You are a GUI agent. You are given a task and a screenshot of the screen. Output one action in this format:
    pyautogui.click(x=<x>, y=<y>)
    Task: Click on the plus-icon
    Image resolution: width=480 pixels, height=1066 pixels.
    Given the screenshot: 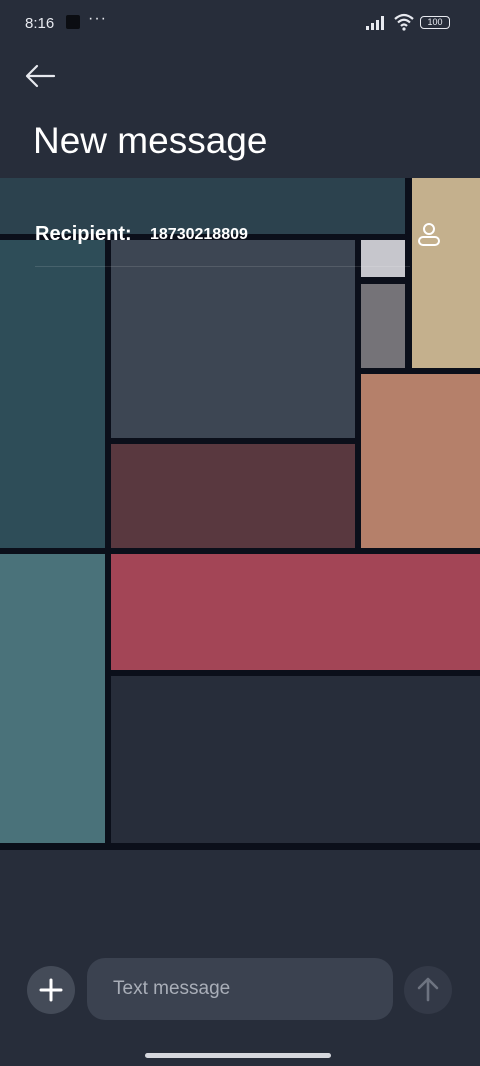 What is the action you would take?
    pyautogui.click(x=51, y=990)
    